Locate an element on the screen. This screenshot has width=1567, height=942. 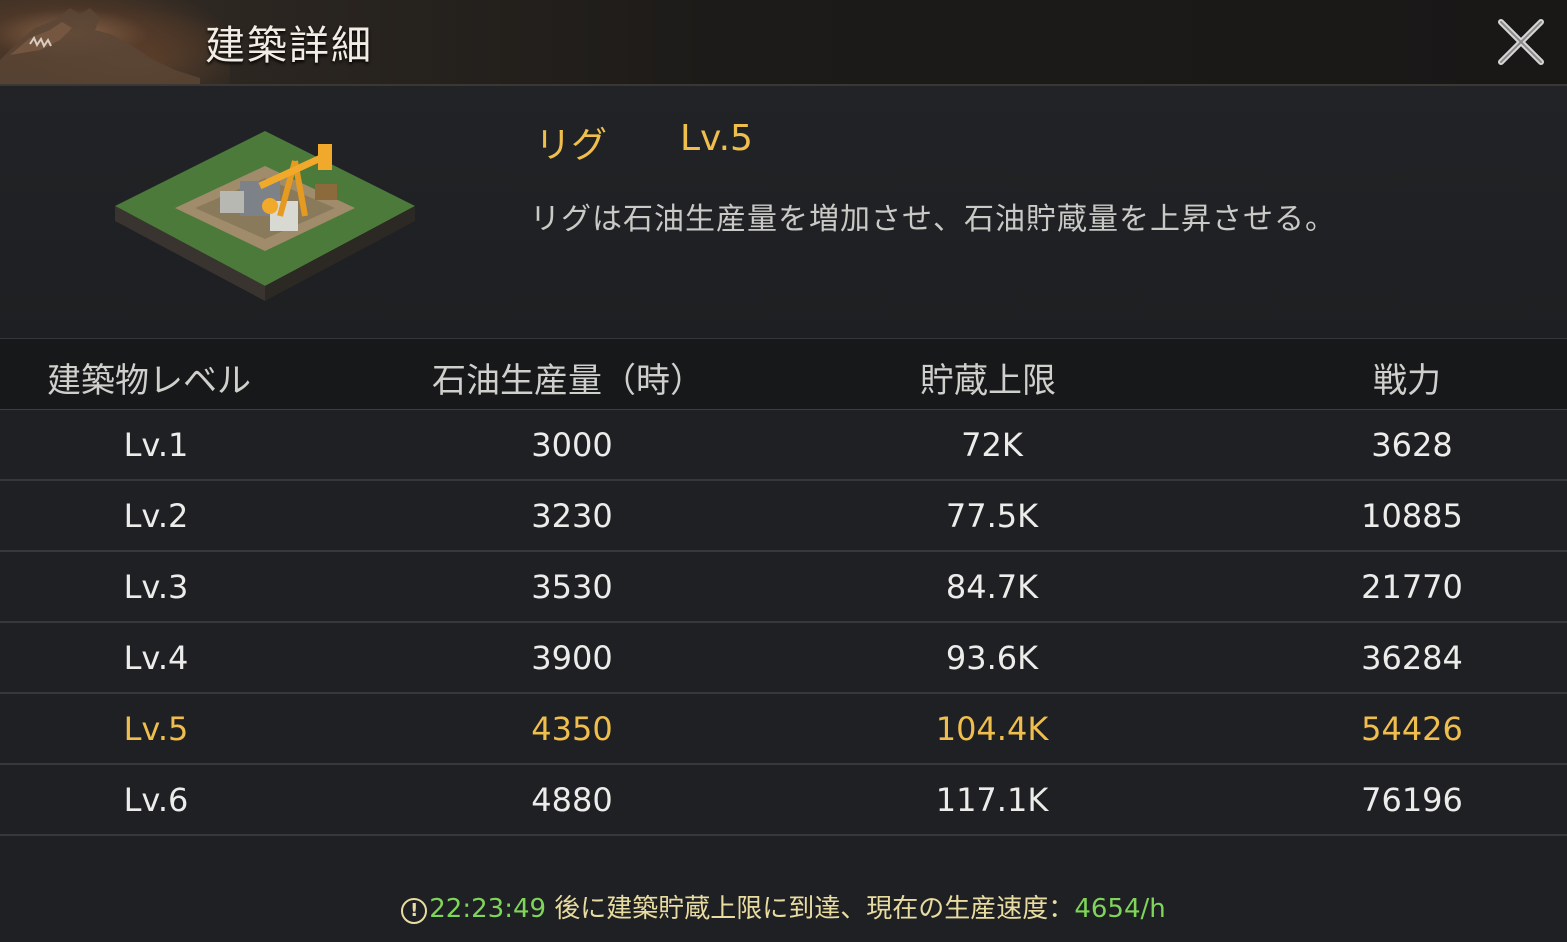
level-cell: Lv.6 is located at coordinates (156, 800).